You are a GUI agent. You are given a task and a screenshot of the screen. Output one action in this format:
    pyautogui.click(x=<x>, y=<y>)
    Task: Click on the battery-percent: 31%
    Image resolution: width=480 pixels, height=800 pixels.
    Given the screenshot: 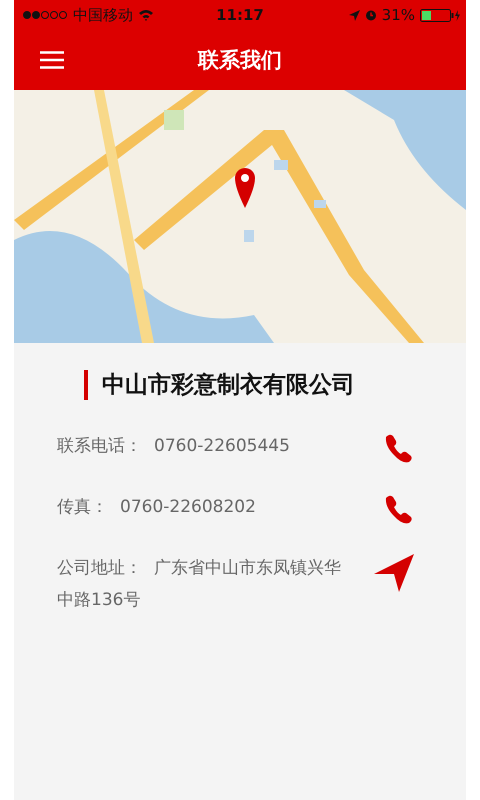 What is the action you would take?
    pyautogui.click(x=398, y=15)
    